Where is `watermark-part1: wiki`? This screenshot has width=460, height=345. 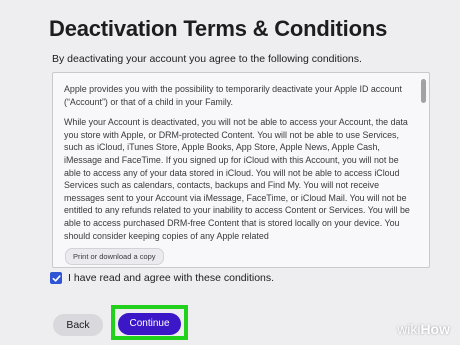 watermark-part1: wiki is located at coordinates (409, 329).